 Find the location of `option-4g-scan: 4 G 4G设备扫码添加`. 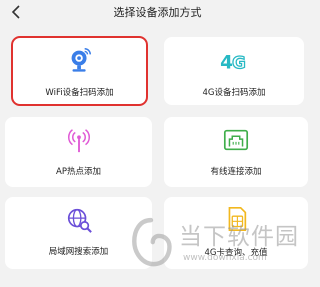

option-4g-scan: 4 G 4G设备扫码添加 is located at coordinates (234, 71).